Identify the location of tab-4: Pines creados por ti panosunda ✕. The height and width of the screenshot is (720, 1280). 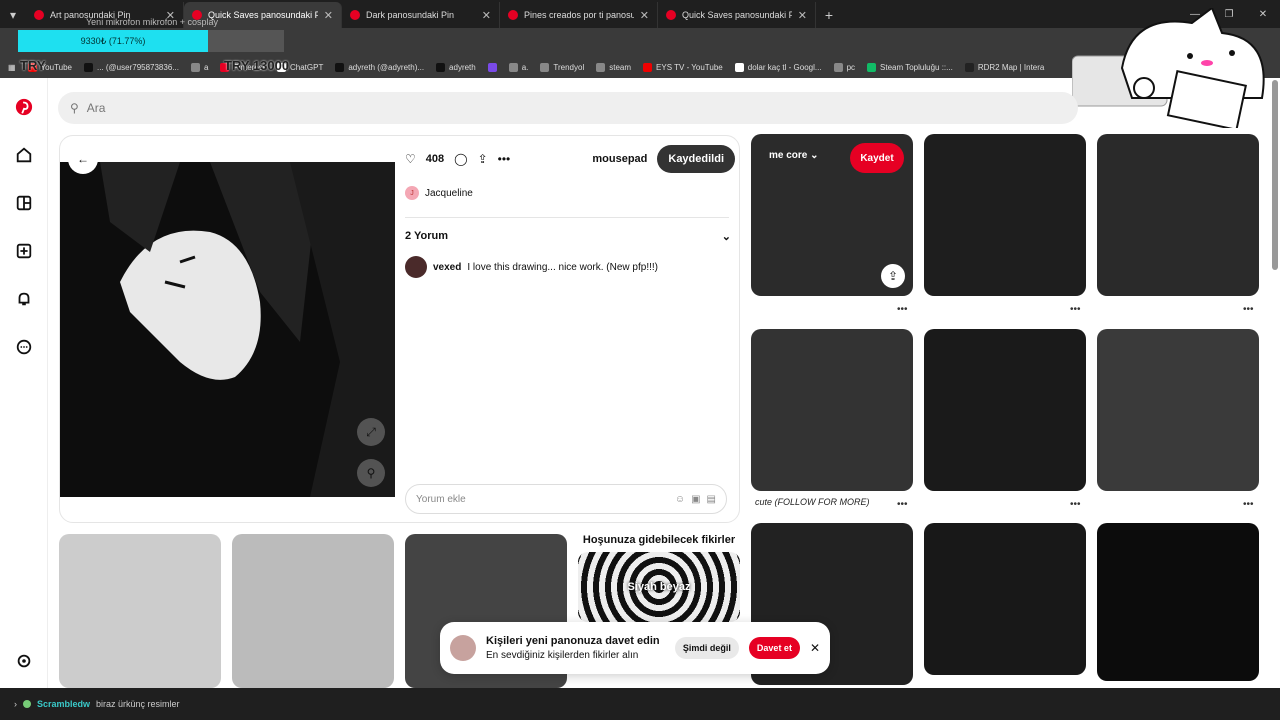
(579, 15).